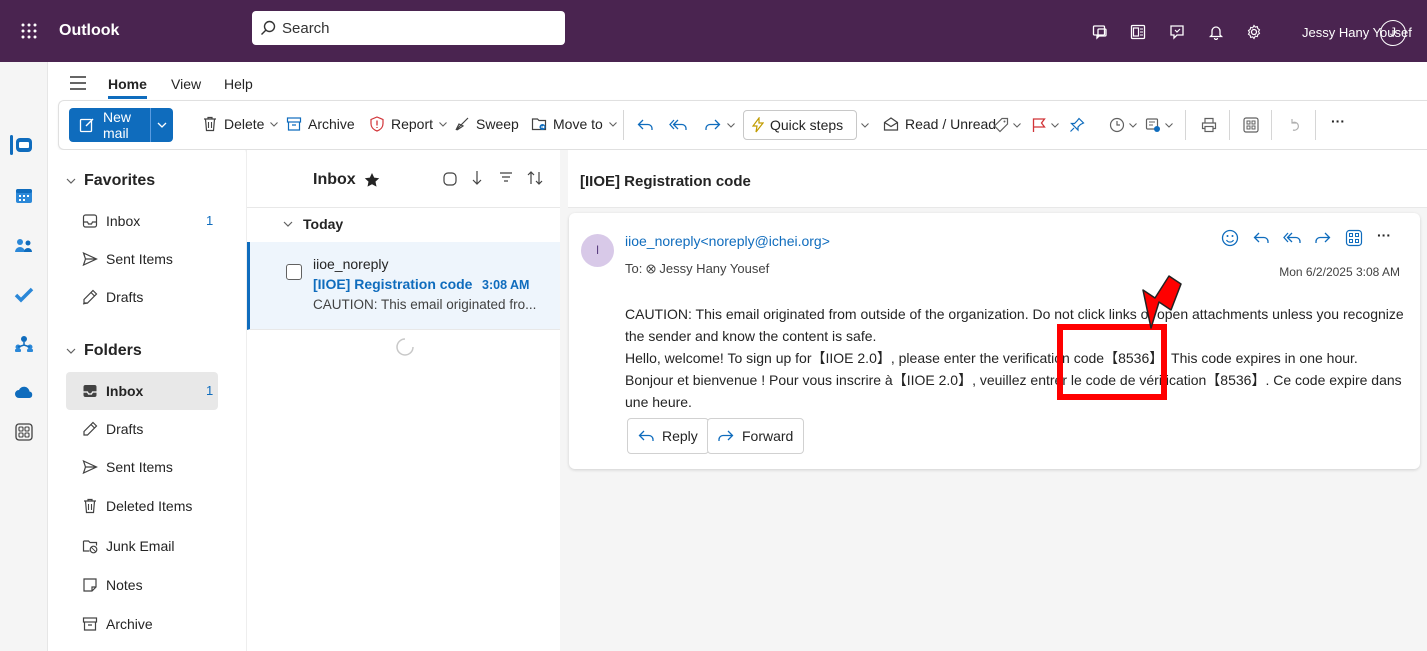 This screenshot has width=1427, height=651. What do you see at coordinates (1077, 125) in the screenshot?
I see `pin-icon` at bounding box center [1077, 125].